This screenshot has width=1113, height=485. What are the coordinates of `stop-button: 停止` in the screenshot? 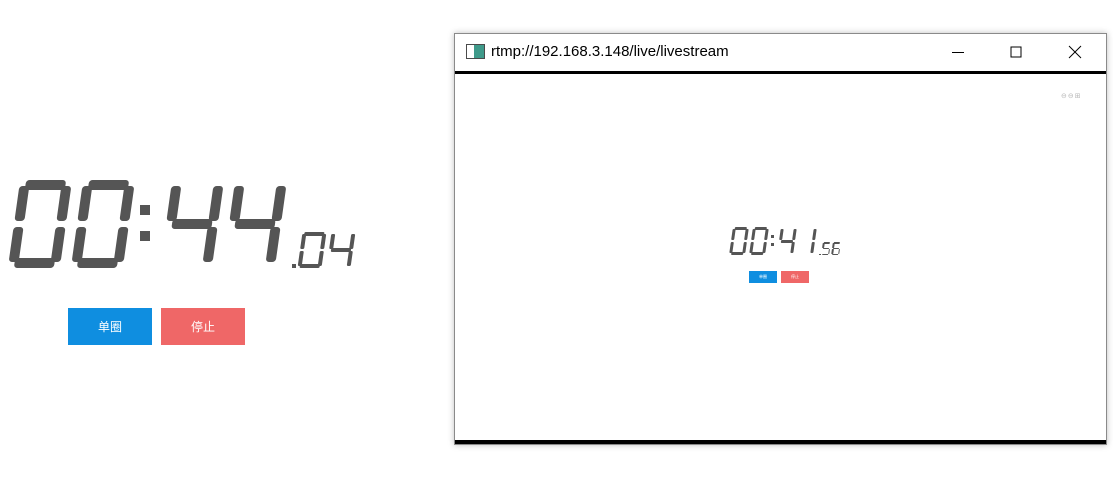 It's located at (203, 326).